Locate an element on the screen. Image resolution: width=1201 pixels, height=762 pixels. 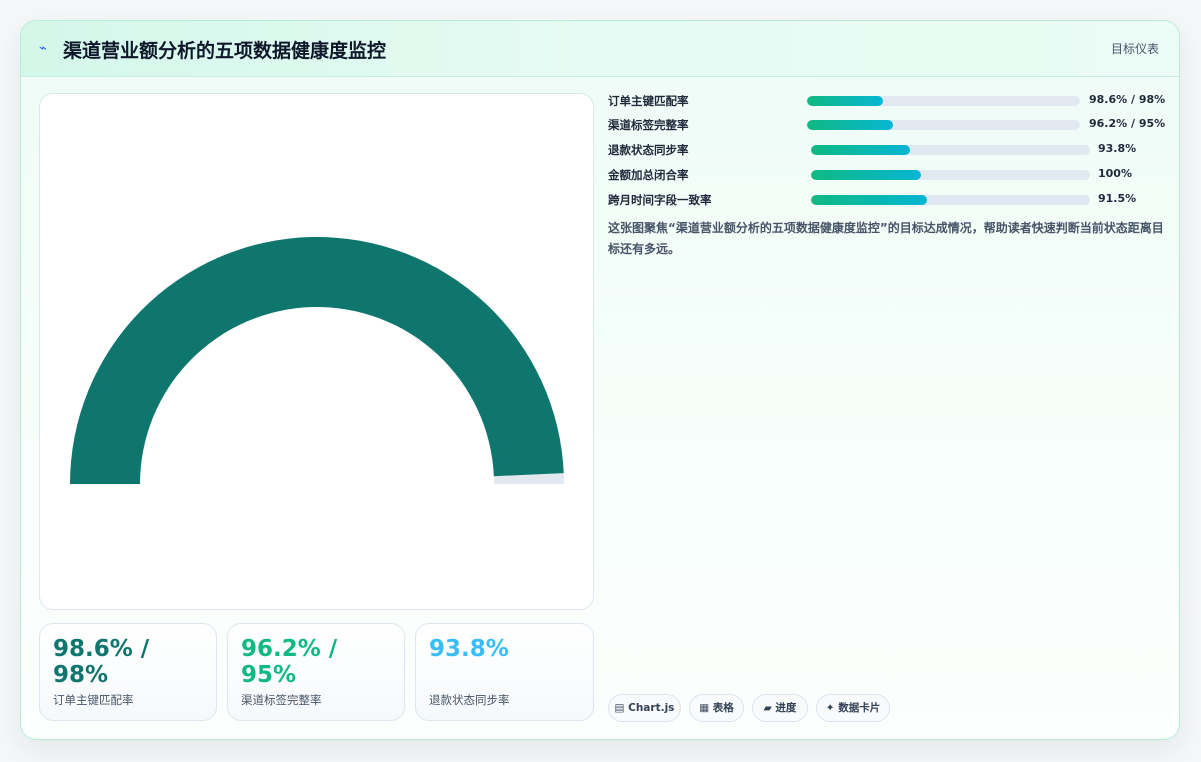
progress-label: 金额加总闭合率 is located at coordinates (648, 175).